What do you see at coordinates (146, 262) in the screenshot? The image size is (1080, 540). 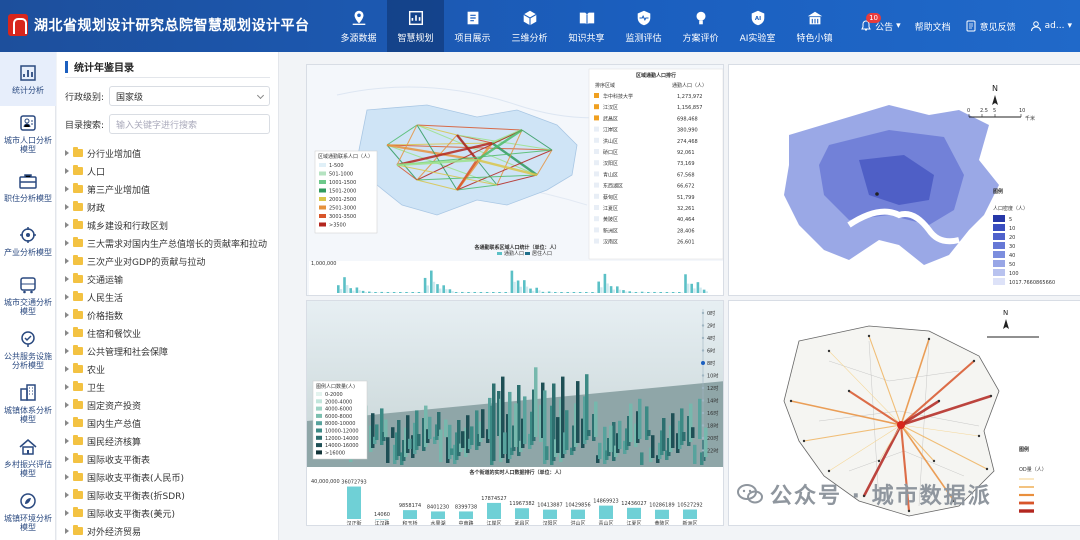 I see `tree-node-label: 三次产业对GDP的贡献与拉动` at bounding box center [146, 262].